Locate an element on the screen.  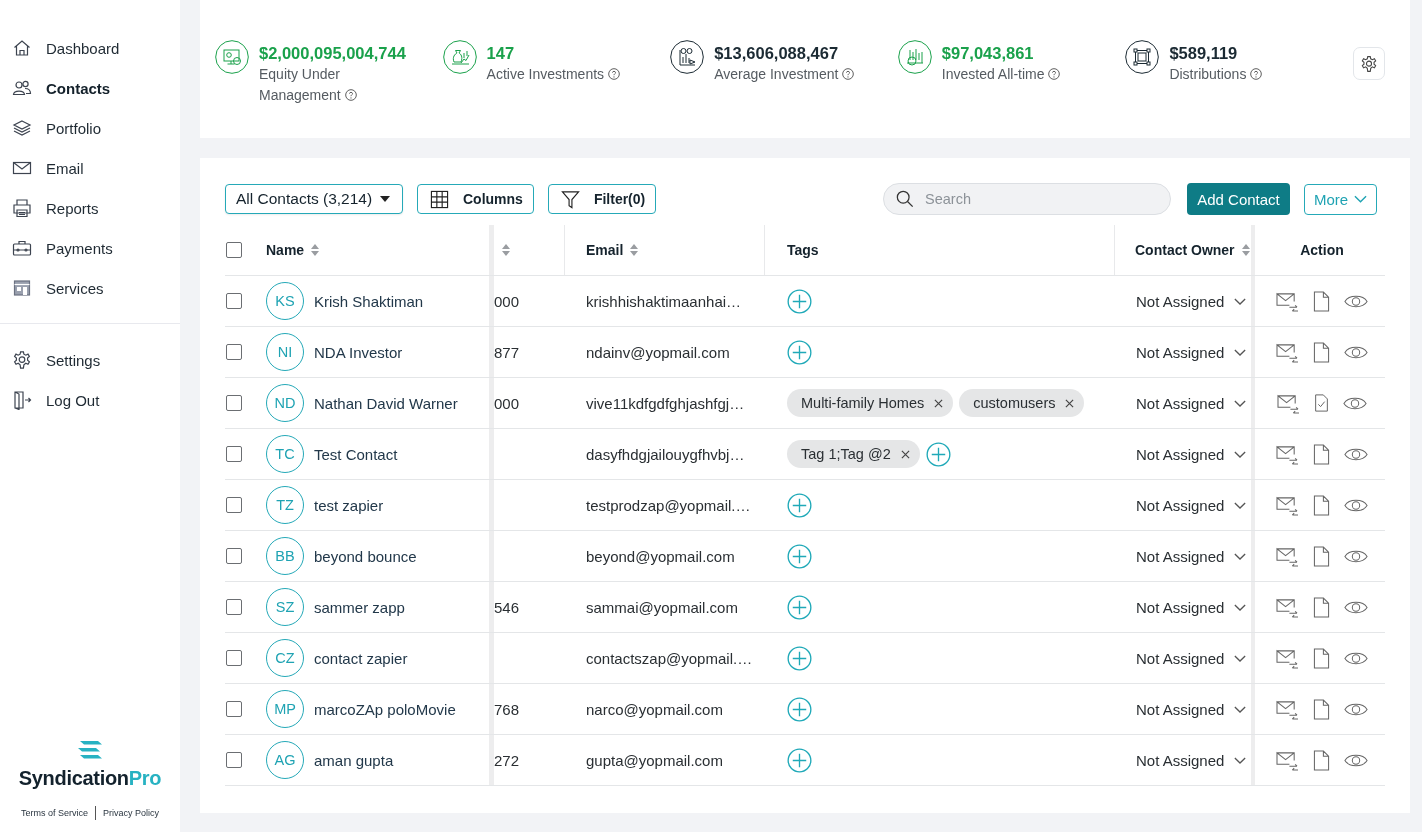
contact-name: Krish Shaktiman is located at coordinates (369, 301).